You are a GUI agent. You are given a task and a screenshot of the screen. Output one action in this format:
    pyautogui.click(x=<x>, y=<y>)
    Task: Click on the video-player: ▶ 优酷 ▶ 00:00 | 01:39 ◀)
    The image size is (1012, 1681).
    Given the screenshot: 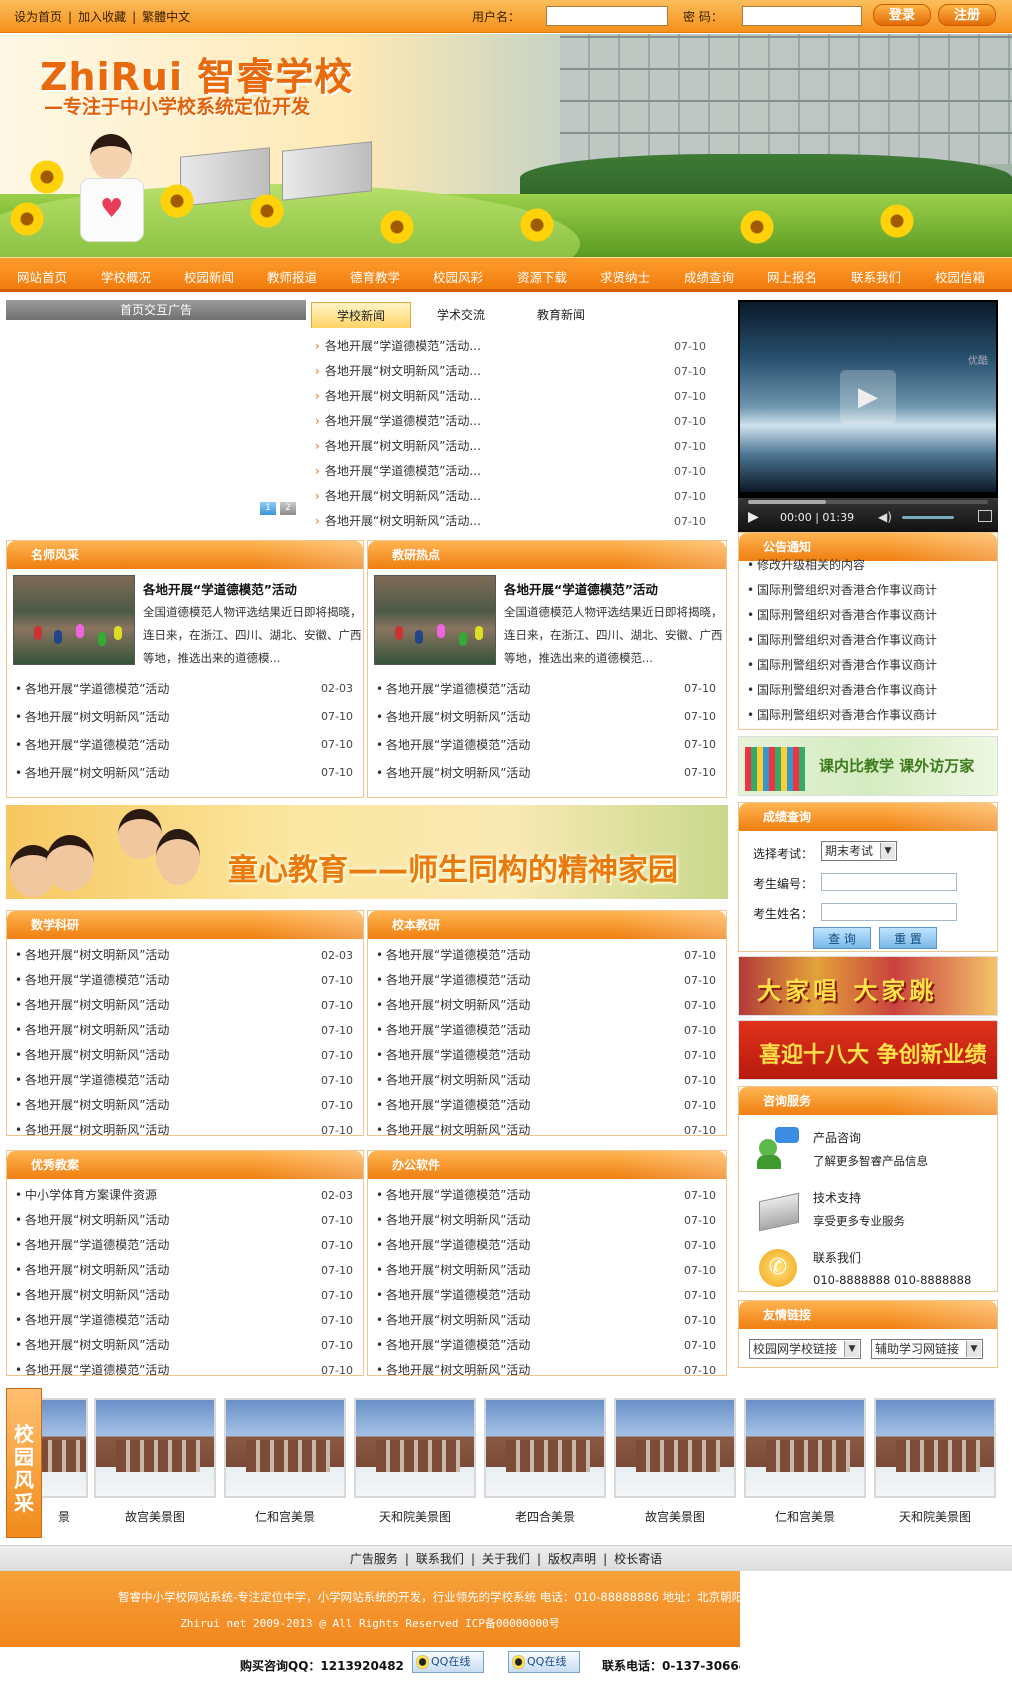 What is the action you would take?
    pyautogui.click(x=868, y=416)
    